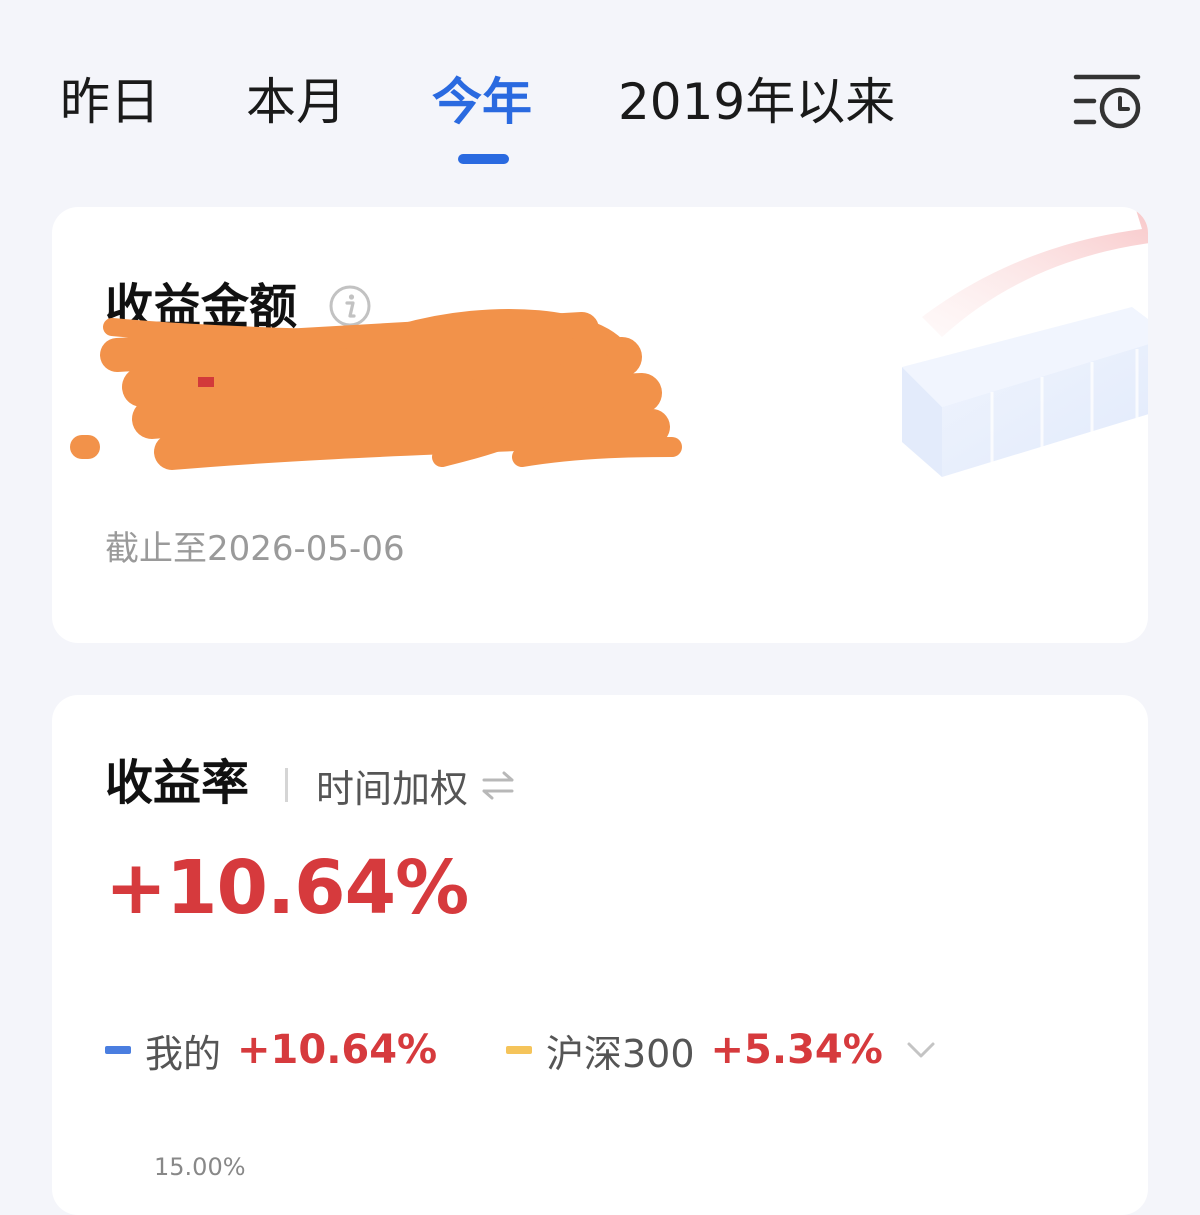  I want to click on history-button, so click(1108, 101).